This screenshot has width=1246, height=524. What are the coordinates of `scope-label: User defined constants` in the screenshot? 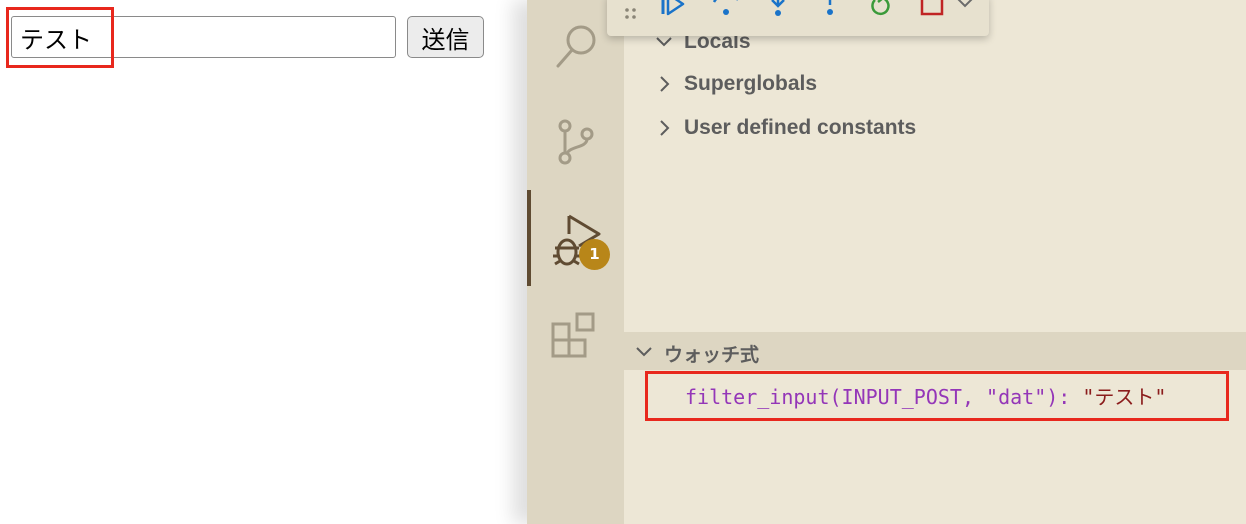 It's located at (800, 127).